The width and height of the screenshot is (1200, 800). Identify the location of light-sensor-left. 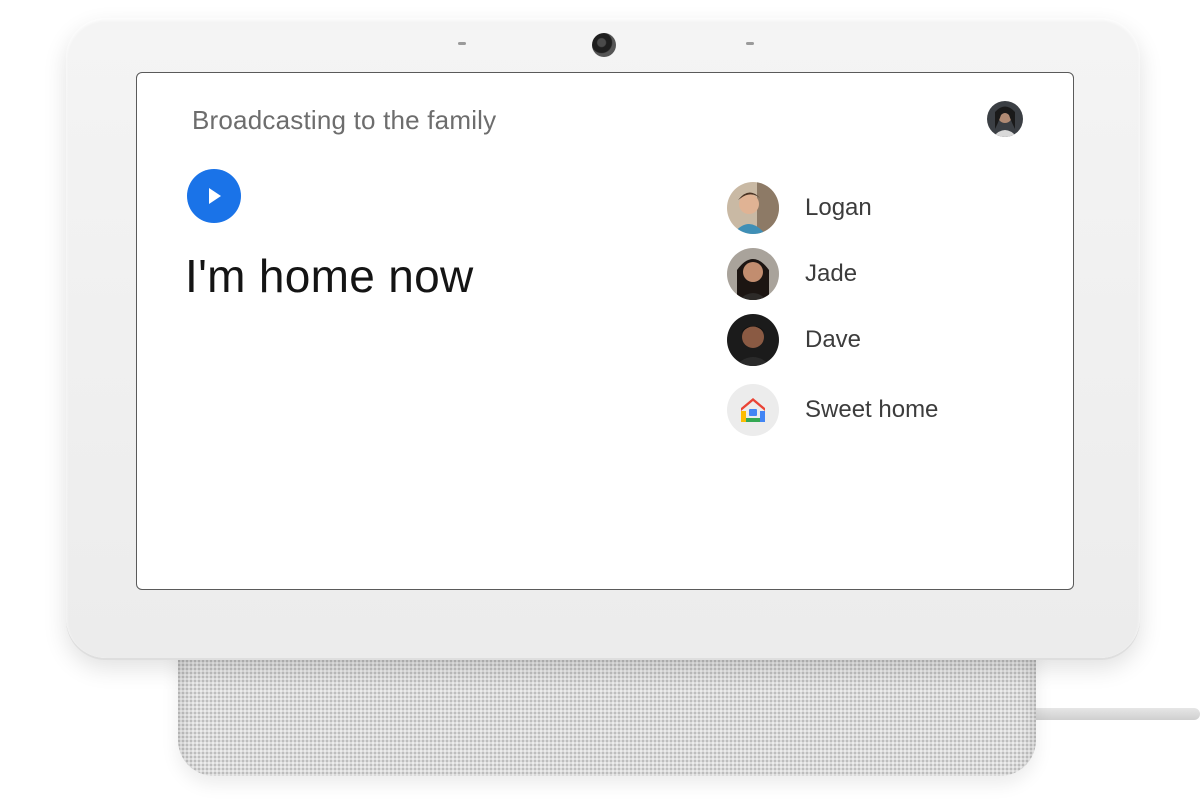
(462, 43).